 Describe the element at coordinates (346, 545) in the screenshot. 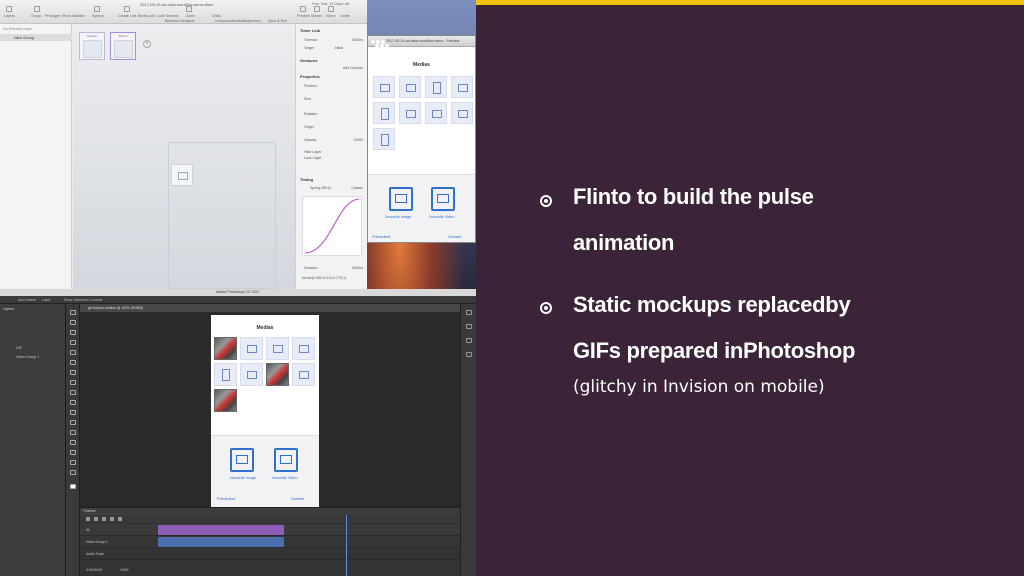

I see `playhead` at that location.